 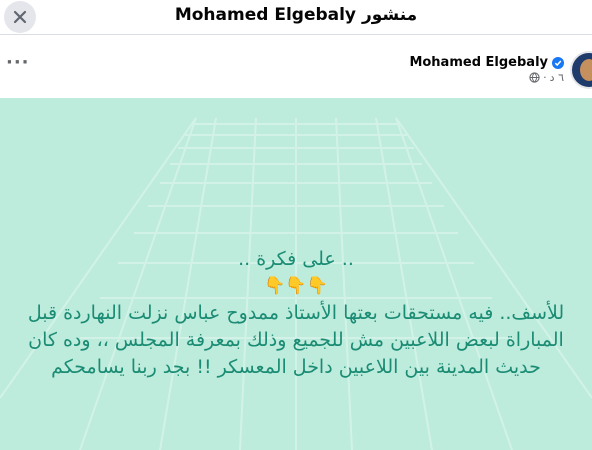 I want to click on dialog-header: منشور Mohamed Elgebaly, so click(x=296, y=17).